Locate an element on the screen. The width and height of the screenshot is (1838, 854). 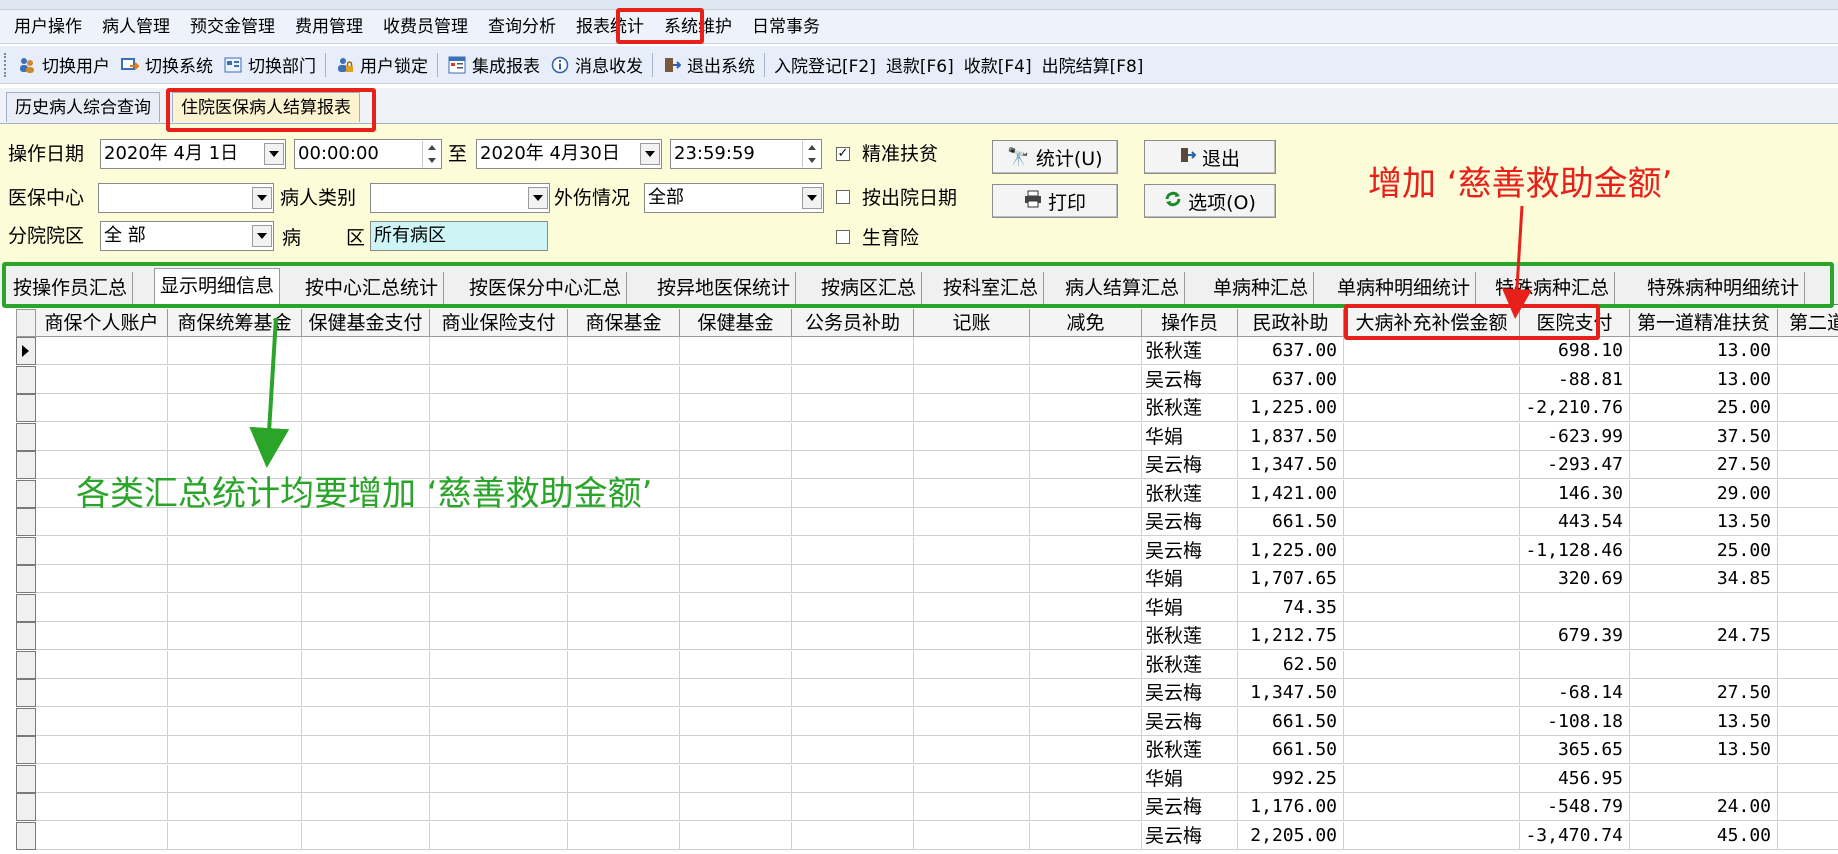
switch-system-icon is located at coordinates (130, 65).